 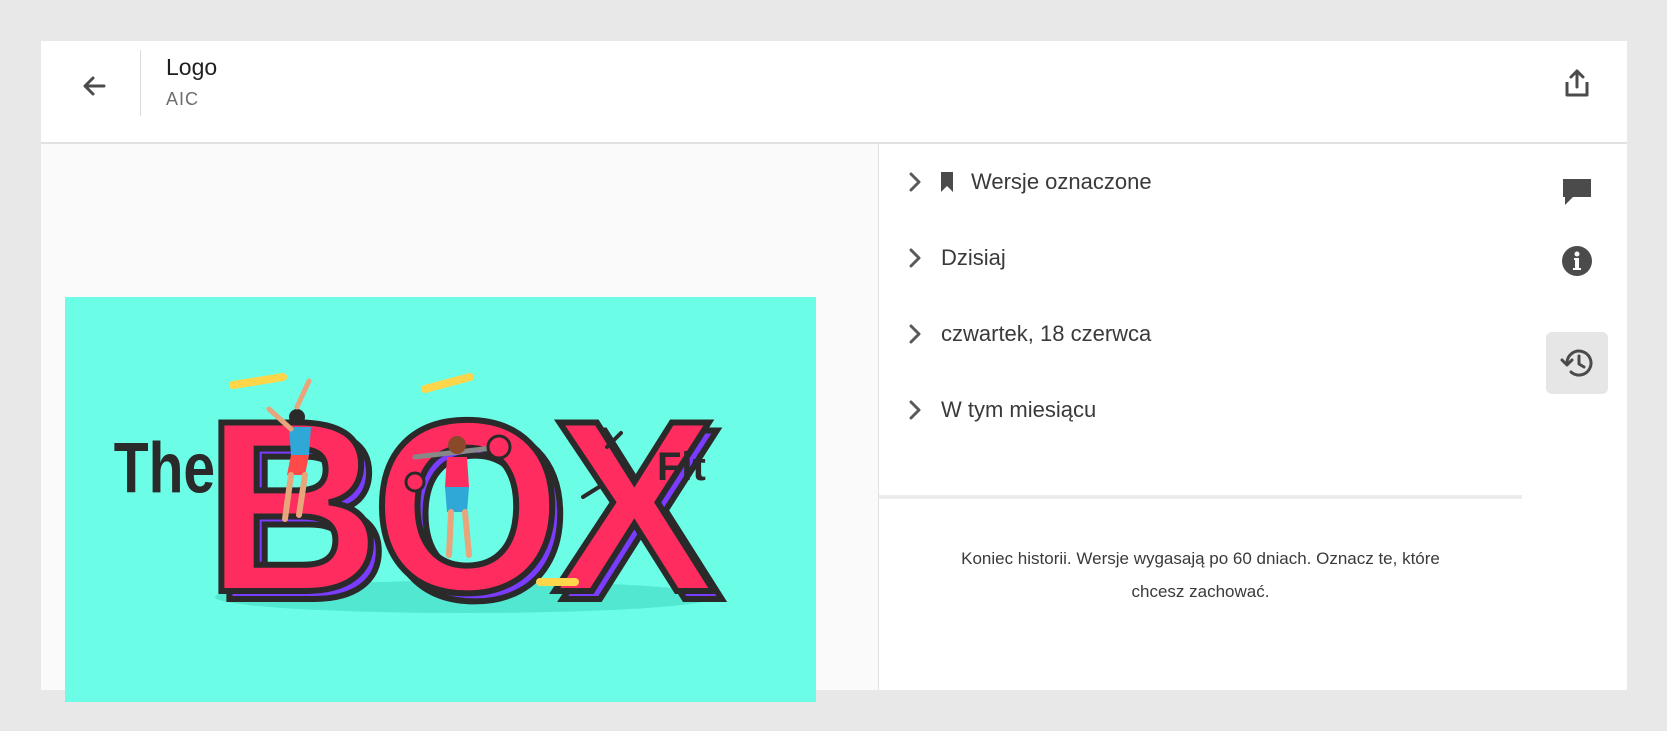 What do you see at coordinates (191, 82) in the screenshot?
I see `title-block: Logo AIC` at bounding box center [191, 82].